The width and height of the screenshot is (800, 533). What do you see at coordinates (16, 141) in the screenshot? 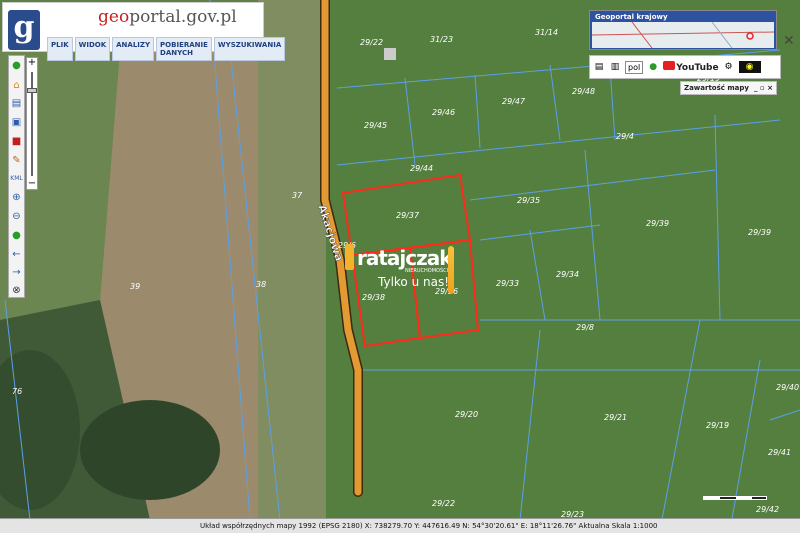
I see `measure-area-icon: ■` at bounding box center [16, 141].